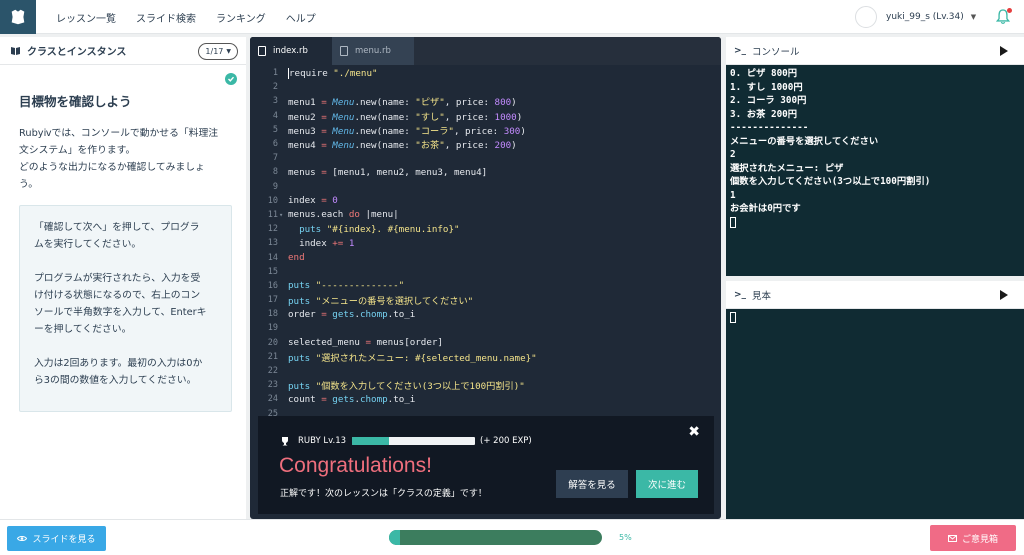 This screenshot has height=555, width=1024. I want to click on view-answer-button: 解答を見る, so click(592, 484).